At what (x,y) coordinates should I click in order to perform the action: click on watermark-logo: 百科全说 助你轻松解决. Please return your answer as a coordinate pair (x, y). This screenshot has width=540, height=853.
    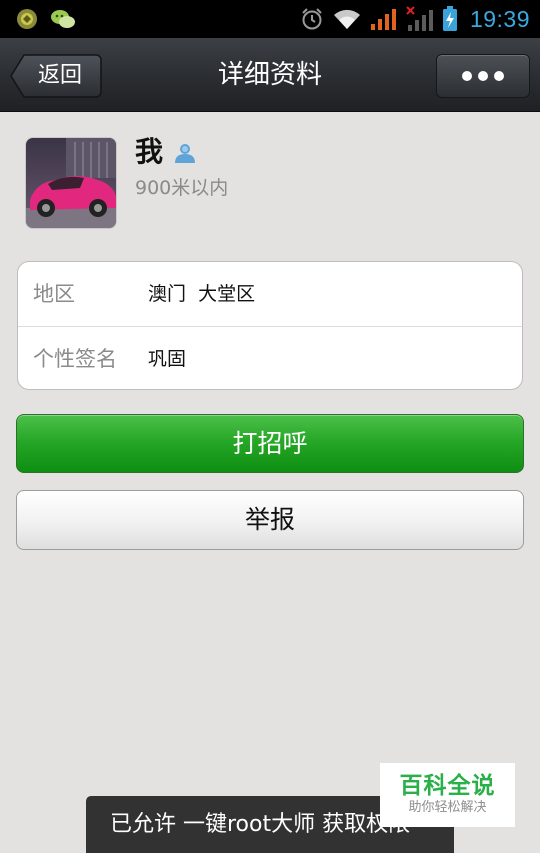
    Looking at the image, I should click on (447, 795).